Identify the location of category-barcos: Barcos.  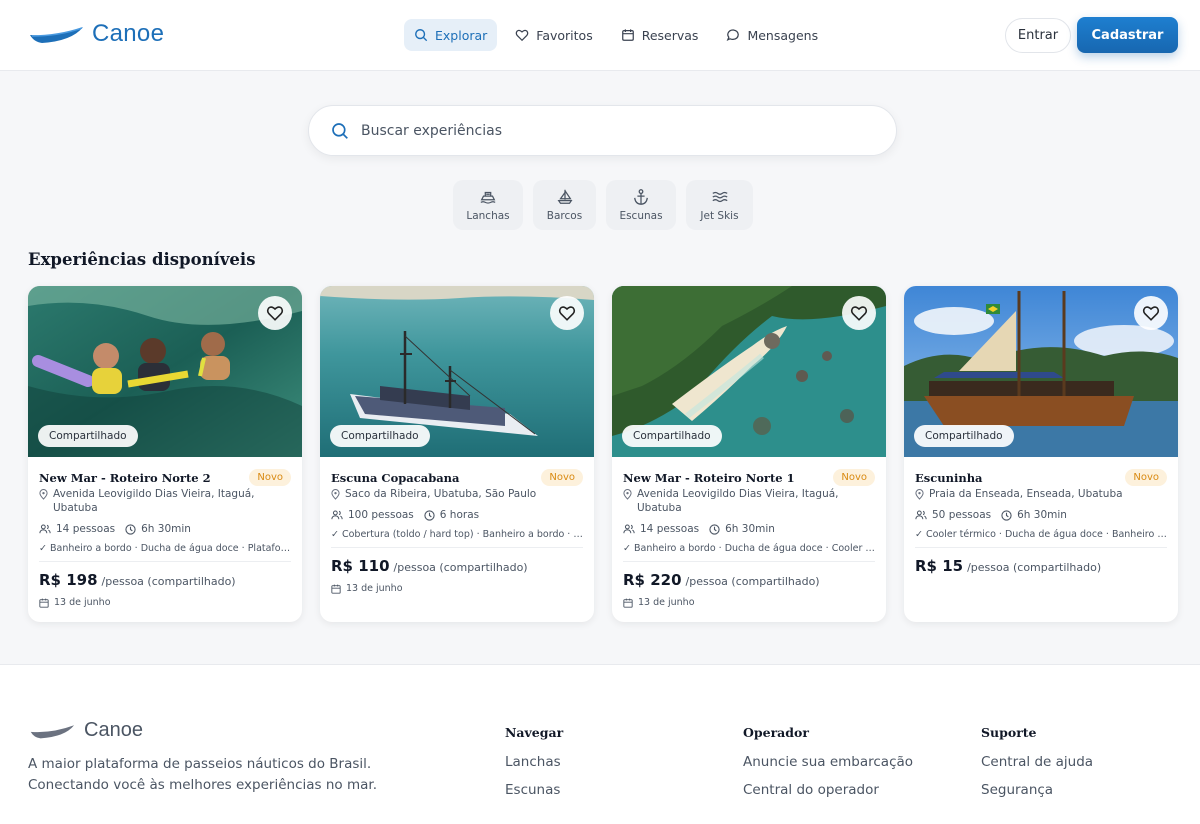
(564, 205).